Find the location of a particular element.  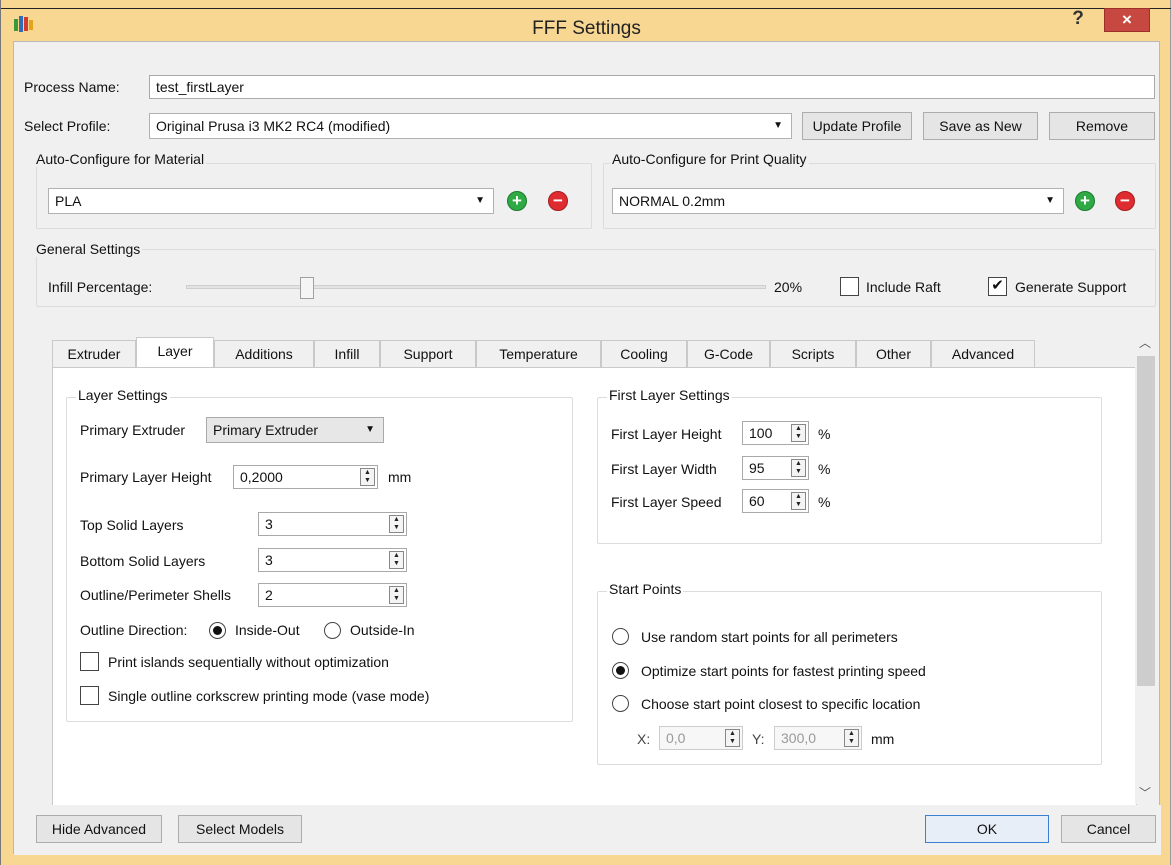

outside-in-radio is located at coordinates (332, 630).